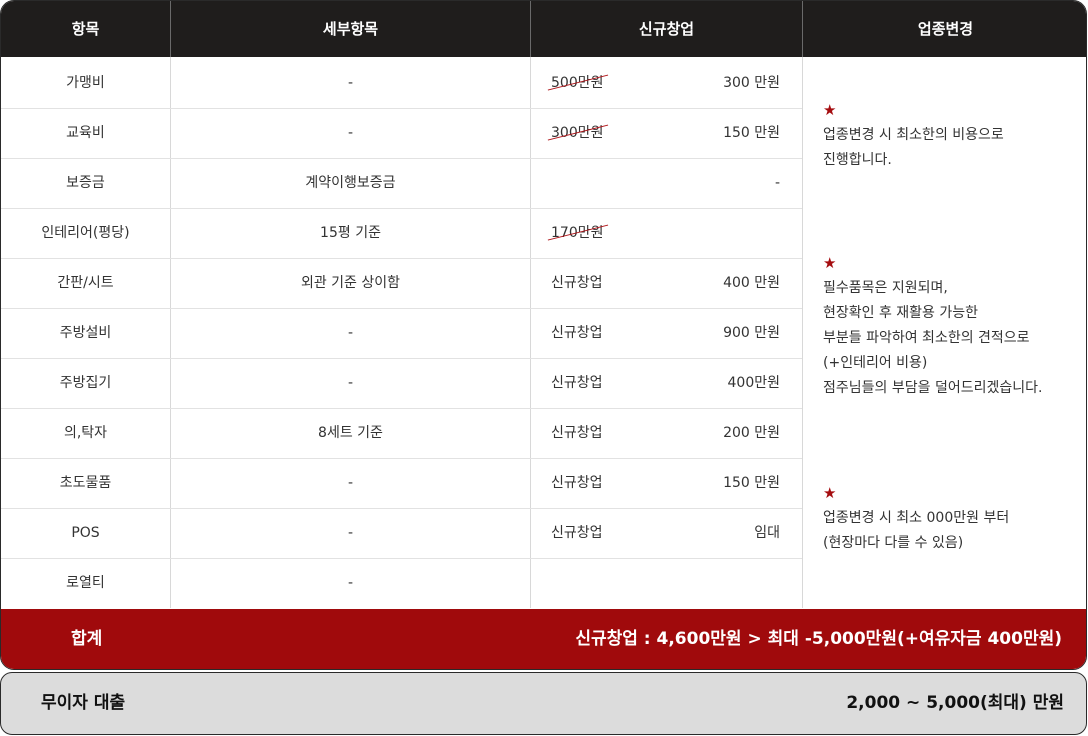 This screenshot has width=1088, height=736. Describe the element at coordinates (767, 533) in the screenshot. I see `price-cell: 임대` at that location.